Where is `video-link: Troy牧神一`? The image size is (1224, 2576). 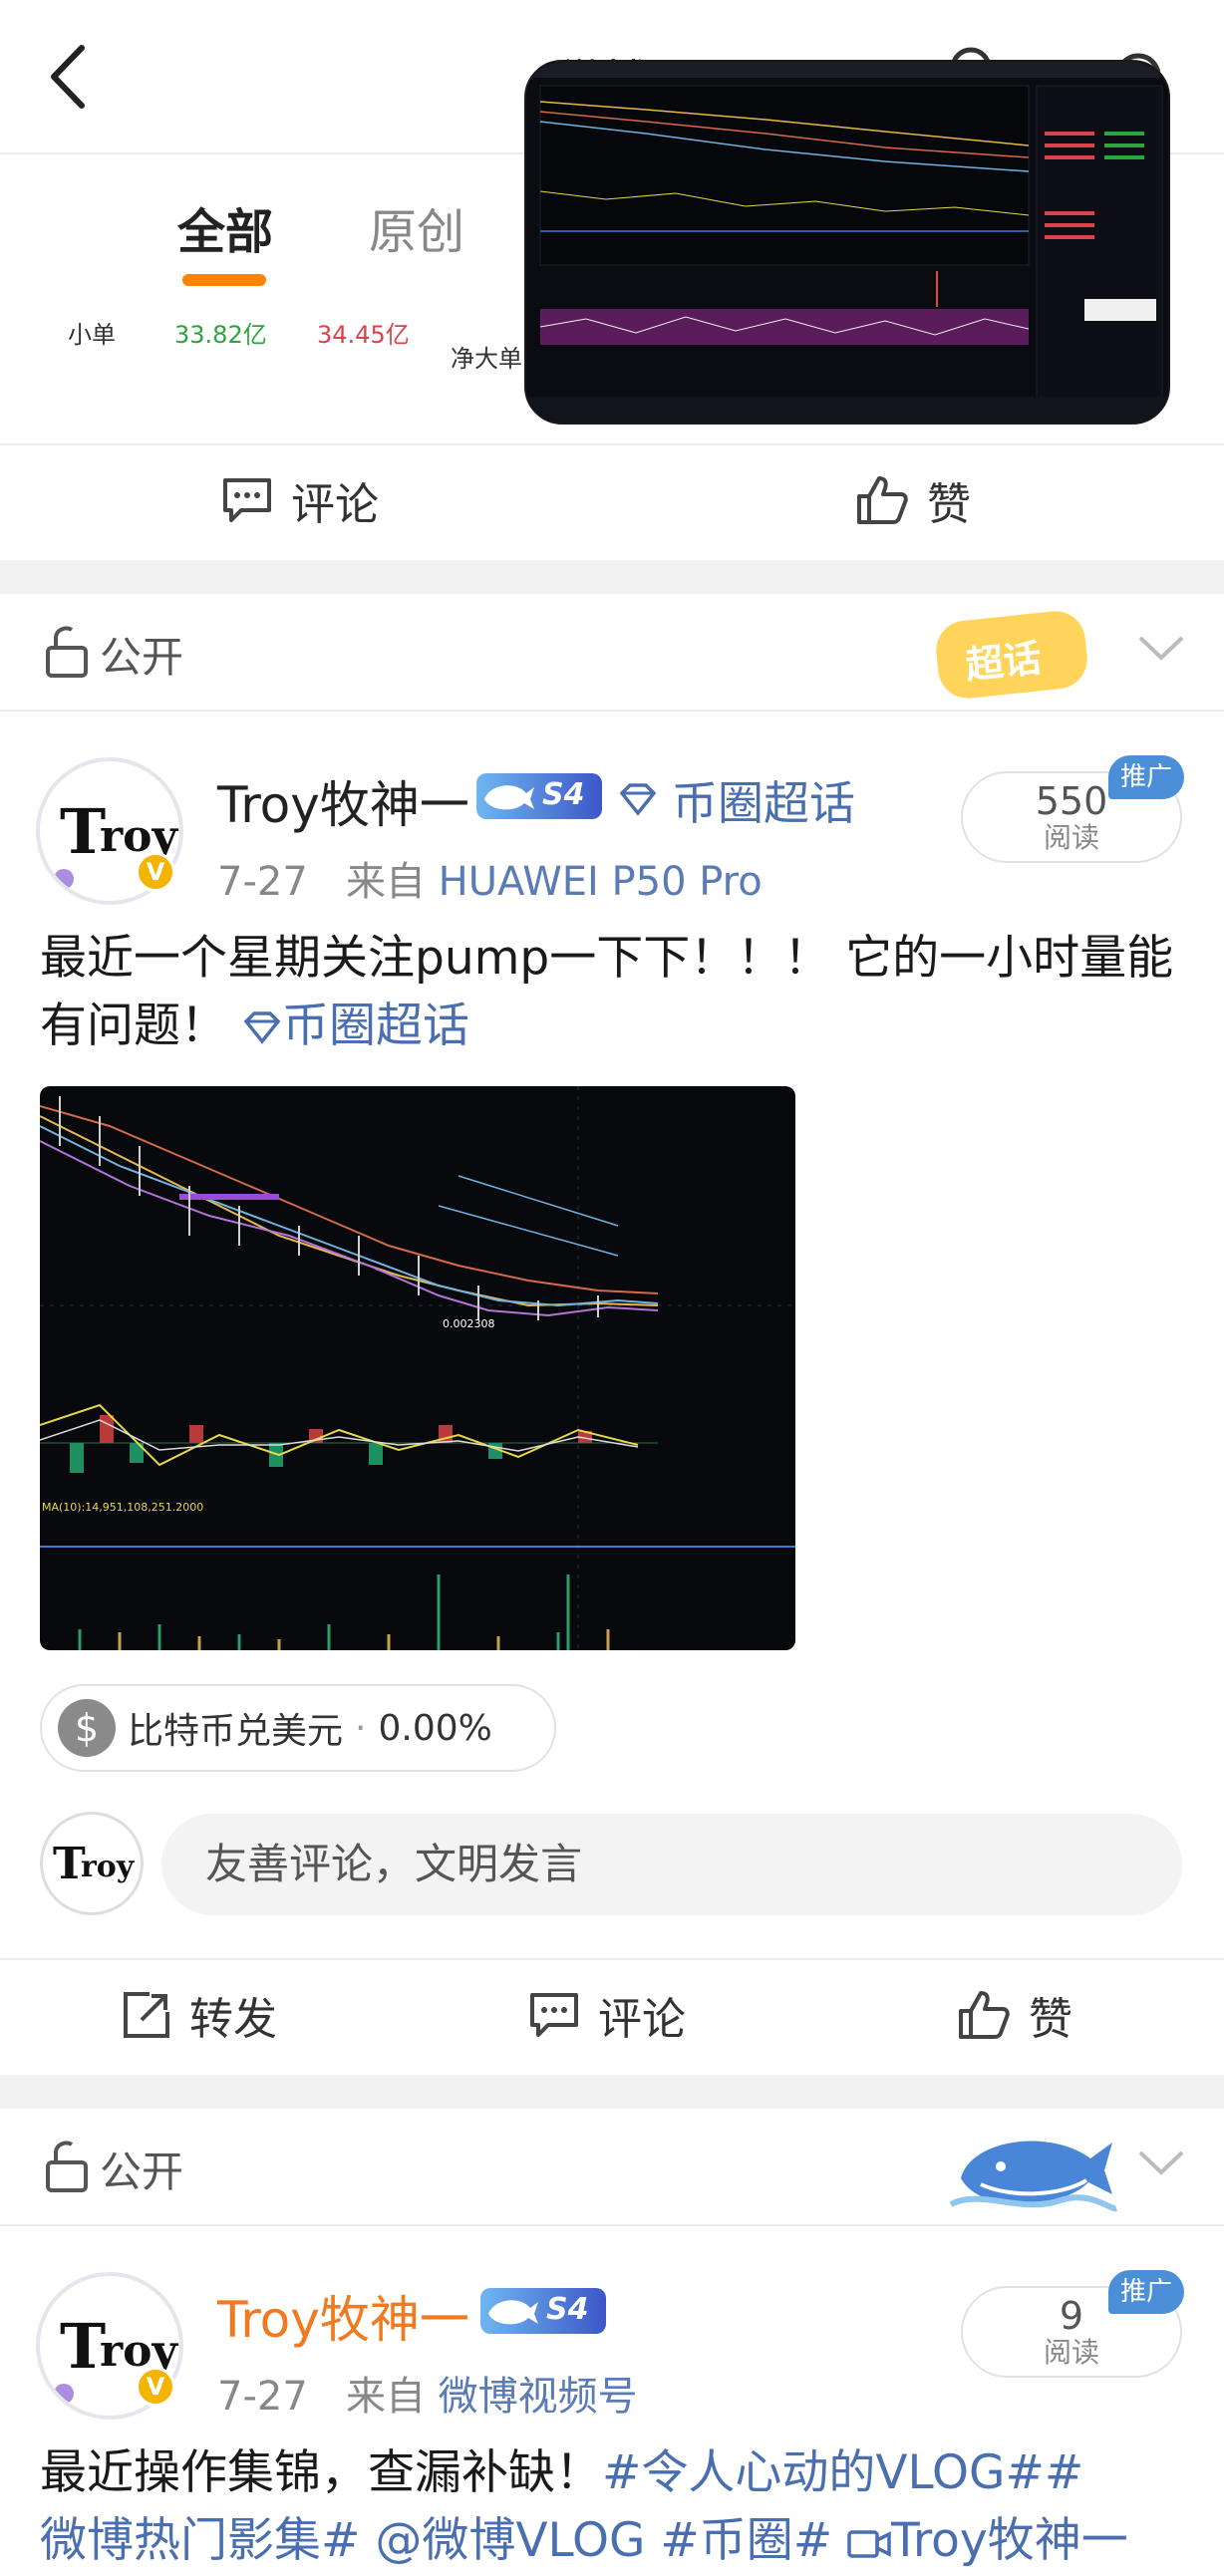 video-link: Troy牧神一 is located at coordinates (987, 2540).